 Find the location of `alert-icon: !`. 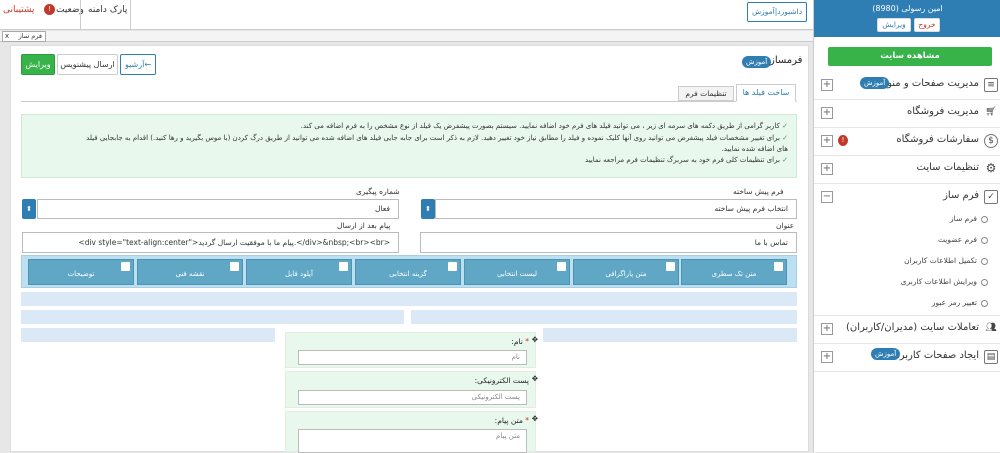

alert-icon: ! is located at coordinates (843, 140).